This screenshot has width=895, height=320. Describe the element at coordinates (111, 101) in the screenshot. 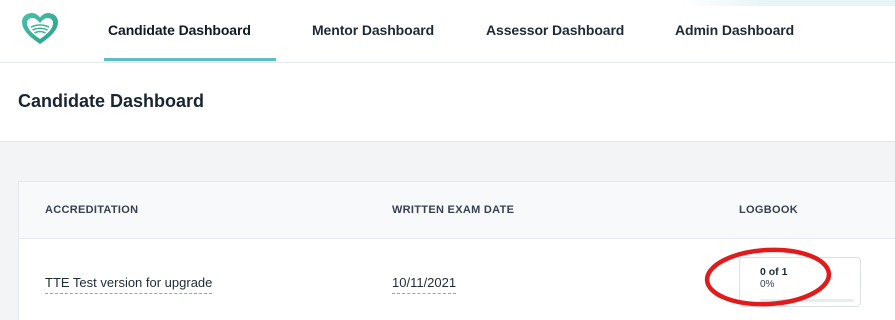

I see `page-title: Candidate Dashboard` at that location.